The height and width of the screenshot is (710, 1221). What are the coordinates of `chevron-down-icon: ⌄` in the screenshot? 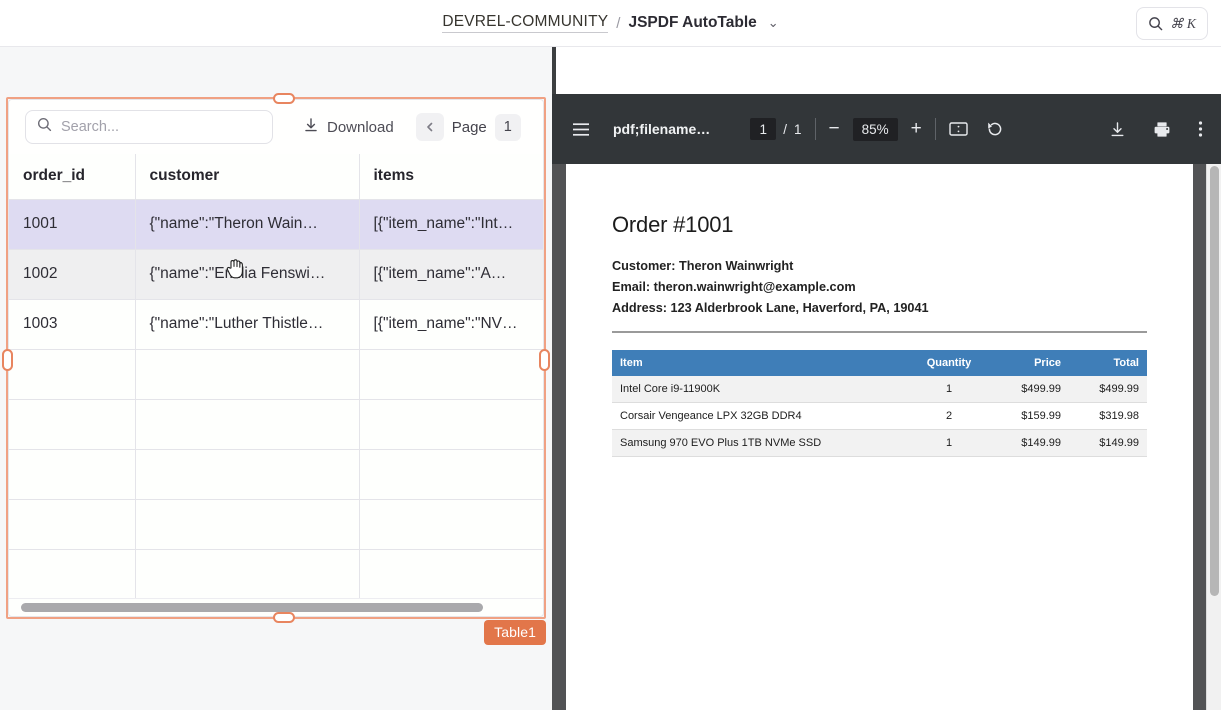 It's located at (773, 23).